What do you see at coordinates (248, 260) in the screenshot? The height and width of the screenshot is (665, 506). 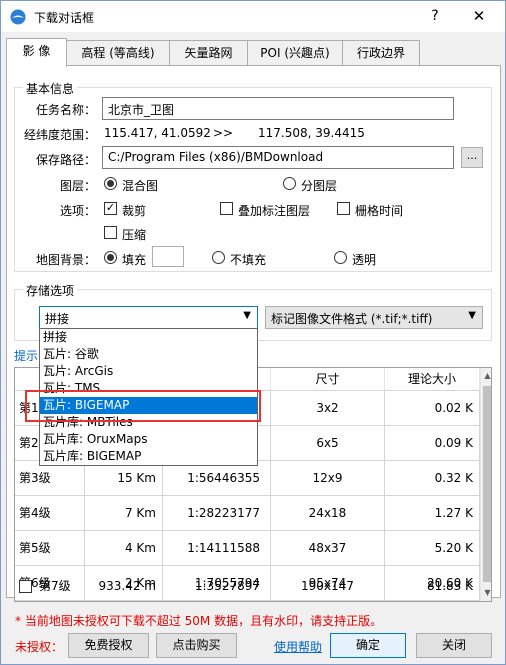 I see `bg-nofill-label: 不填充` at bounding box center [248, 260].